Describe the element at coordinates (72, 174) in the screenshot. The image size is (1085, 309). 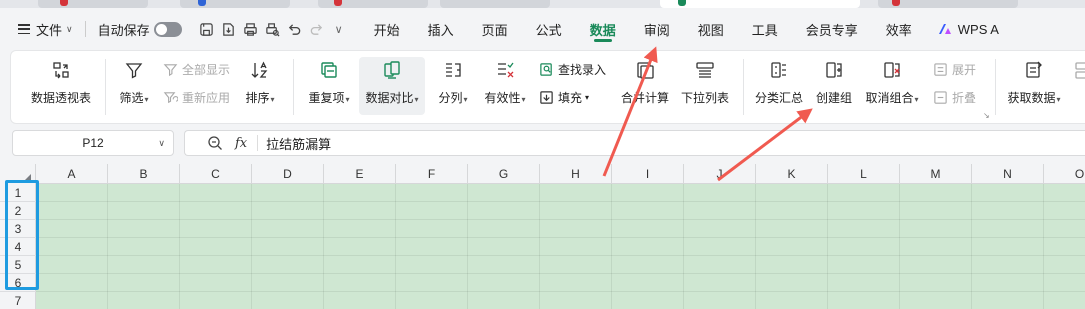
I see `column-header: A` at that location.